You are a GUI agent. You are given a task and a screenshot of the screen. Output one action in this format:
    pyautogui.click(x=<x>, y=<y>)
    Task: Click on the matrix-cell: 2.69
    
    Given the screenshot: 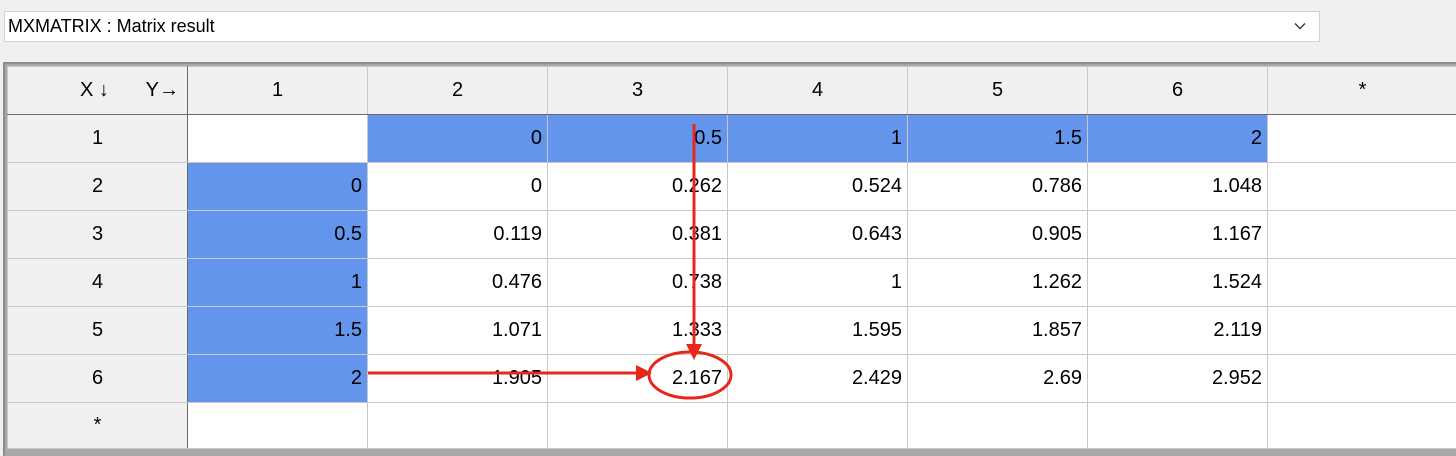 What is the action you would take?
    pyautogui.click(x=997, y=378)
    